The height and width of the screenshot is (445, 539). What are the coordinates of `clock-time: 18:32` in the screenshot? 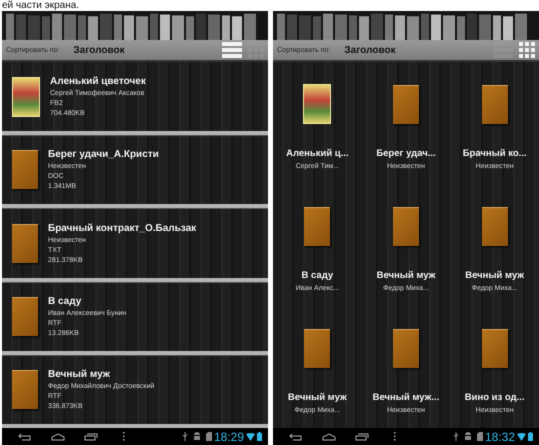 It's located at (499, 437).